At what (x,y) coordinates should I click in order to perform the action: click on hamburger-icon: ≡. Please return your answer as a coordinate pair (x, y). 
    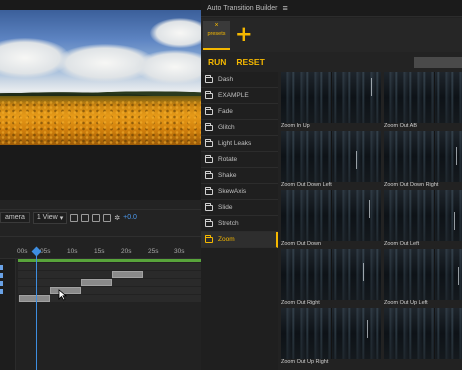
    Looking at the image, I should click on (284, 8).